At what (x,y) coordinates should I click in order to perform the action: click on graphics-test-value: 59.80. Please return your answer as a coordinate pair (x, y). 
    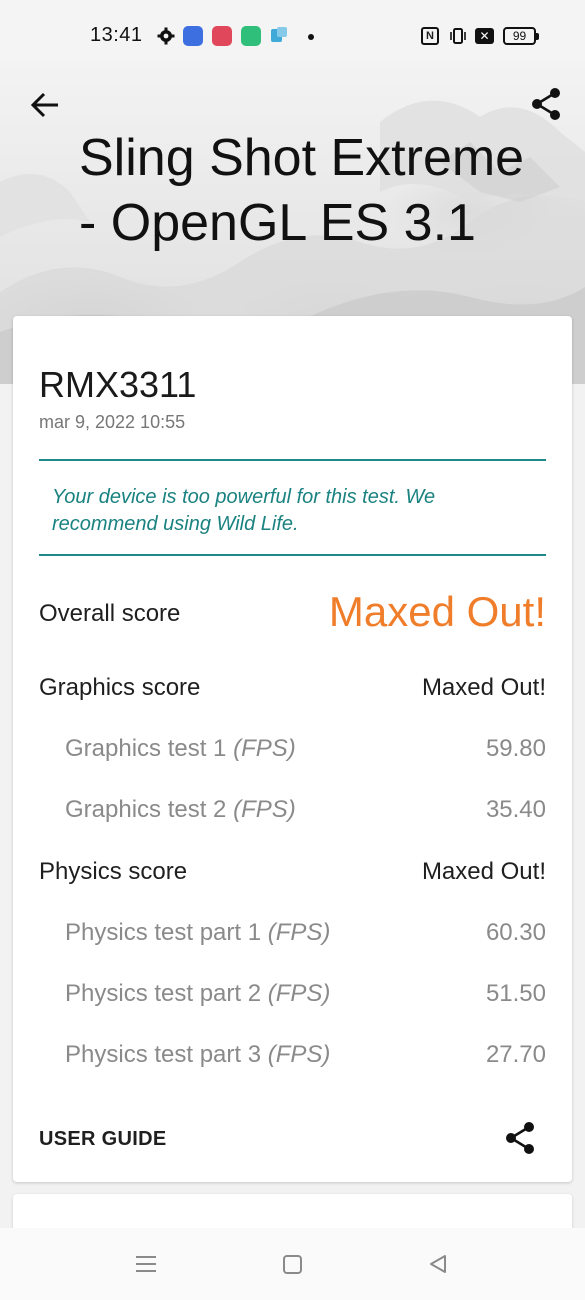
    Looking at the image, I should click on (515, 748).